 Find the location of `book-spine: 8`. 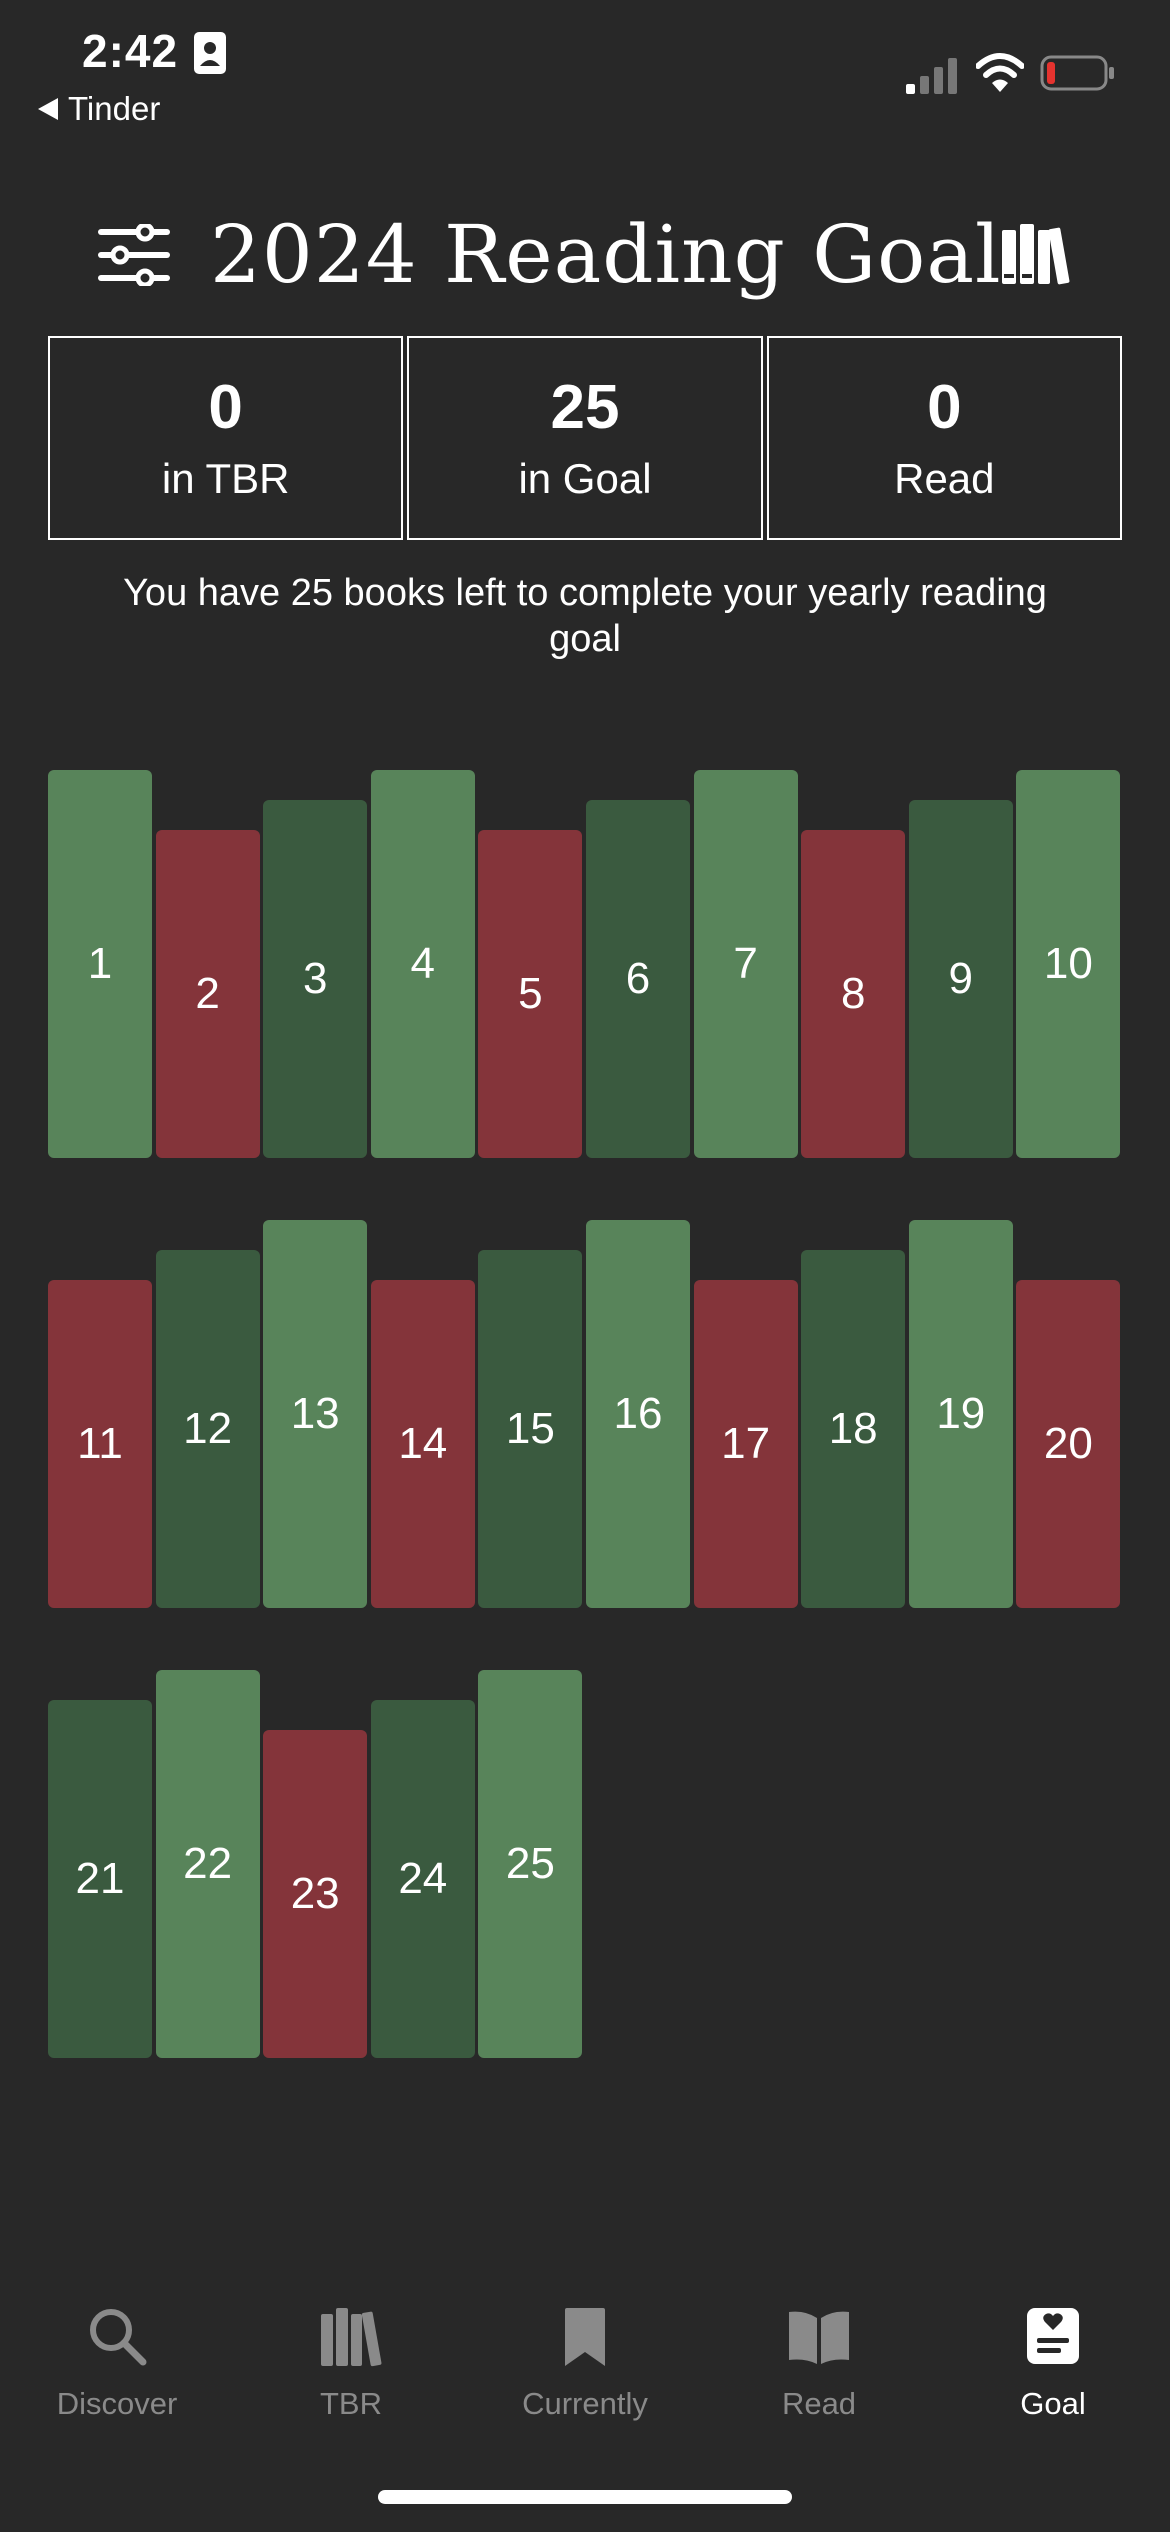

book-spine: 8 is located at coordinates (853, 994).